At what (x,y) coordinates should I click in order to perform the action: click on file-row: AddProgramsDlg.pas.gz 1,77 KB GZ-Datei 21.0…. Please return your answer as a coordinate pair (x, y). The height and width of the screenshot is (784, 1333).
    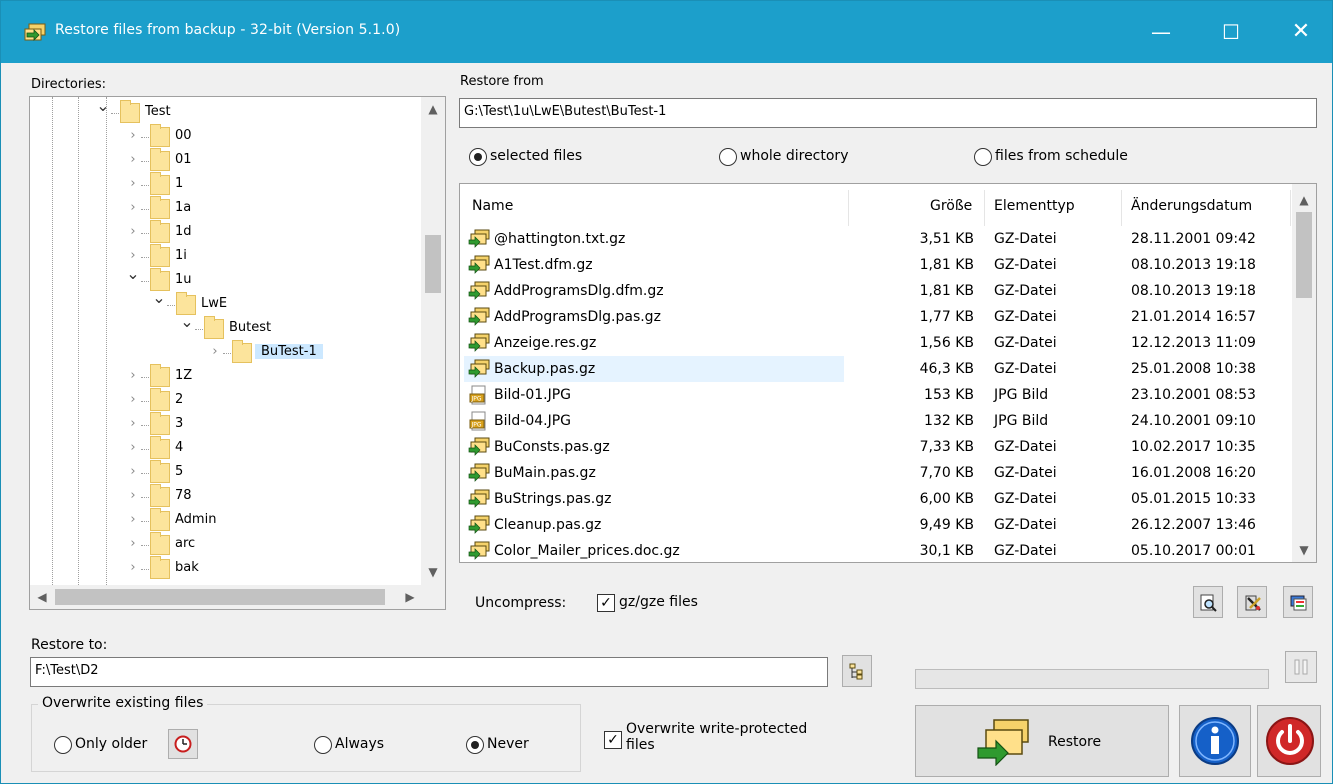
    Looking at the image, I should click on (877, 317).